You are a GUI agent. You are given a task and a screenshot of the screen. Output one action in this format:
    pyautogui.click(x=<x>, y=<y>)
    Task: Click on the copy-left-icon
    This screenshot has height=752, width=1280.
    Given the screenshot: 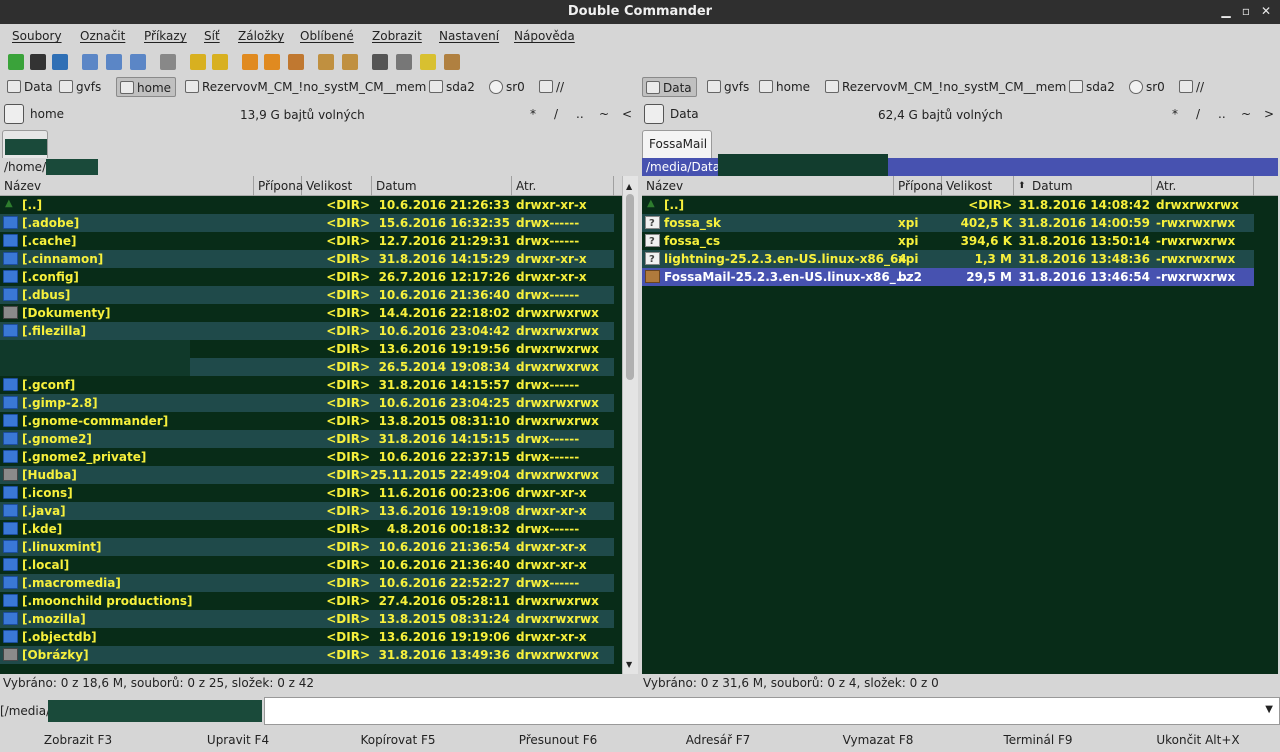 What is the action you would take?
    pyautogui.click(x=198, y=62)
    